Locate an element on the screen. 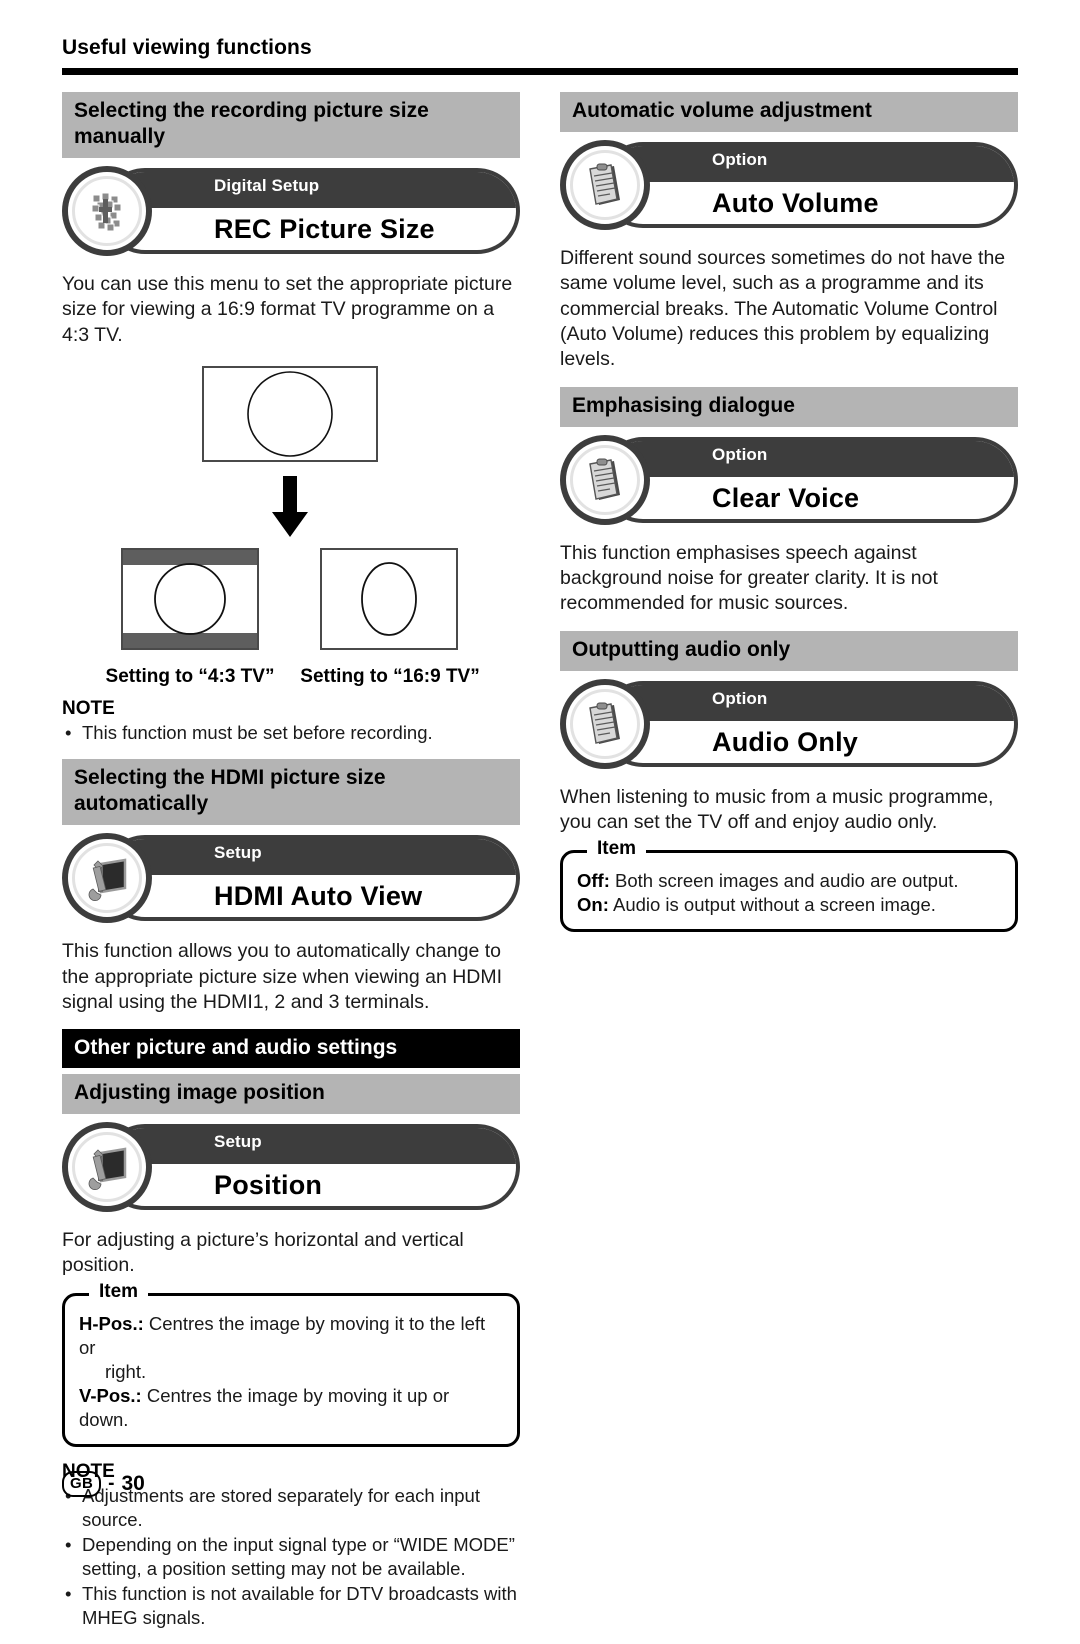  menu-pill-position: Setup Position is located at coordinates (291, 1167).